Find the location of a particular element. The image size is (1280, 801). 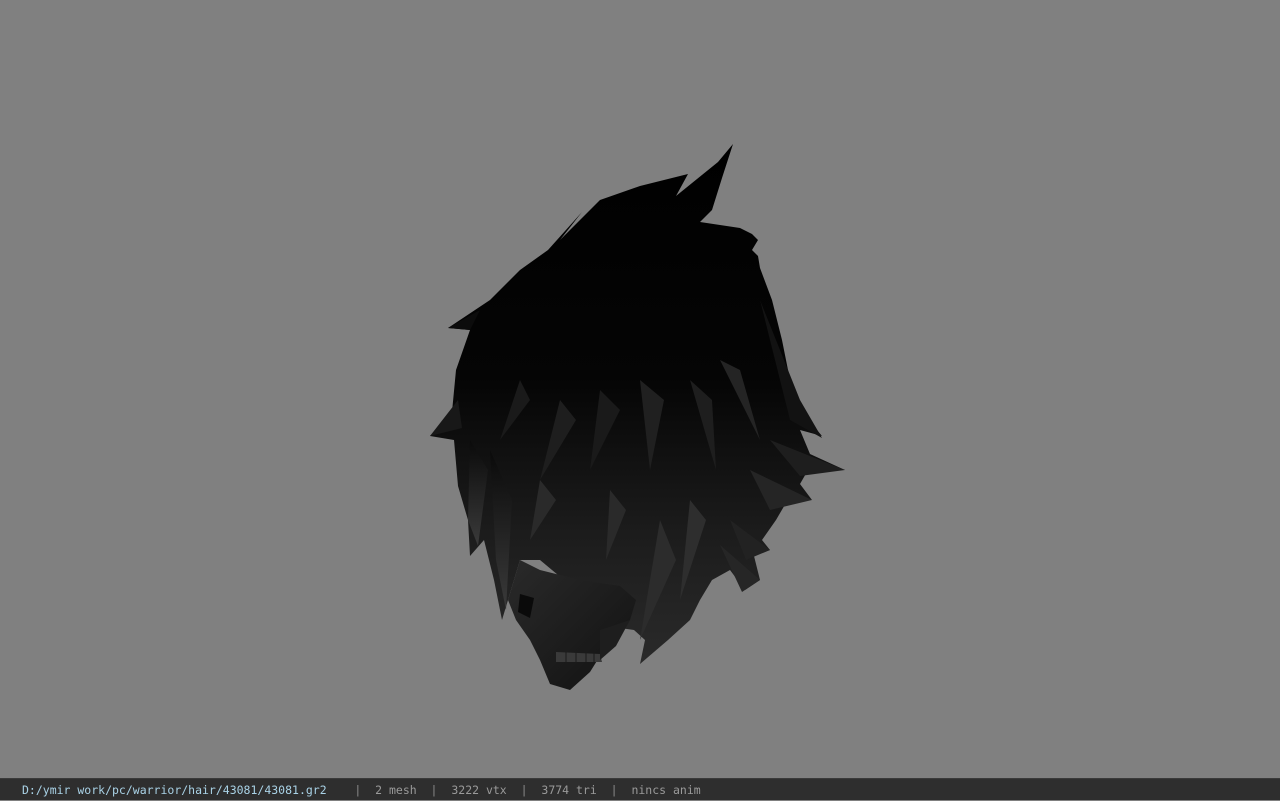

status-vertex-count: 3222 vtx is located at coordinates (479, 790).